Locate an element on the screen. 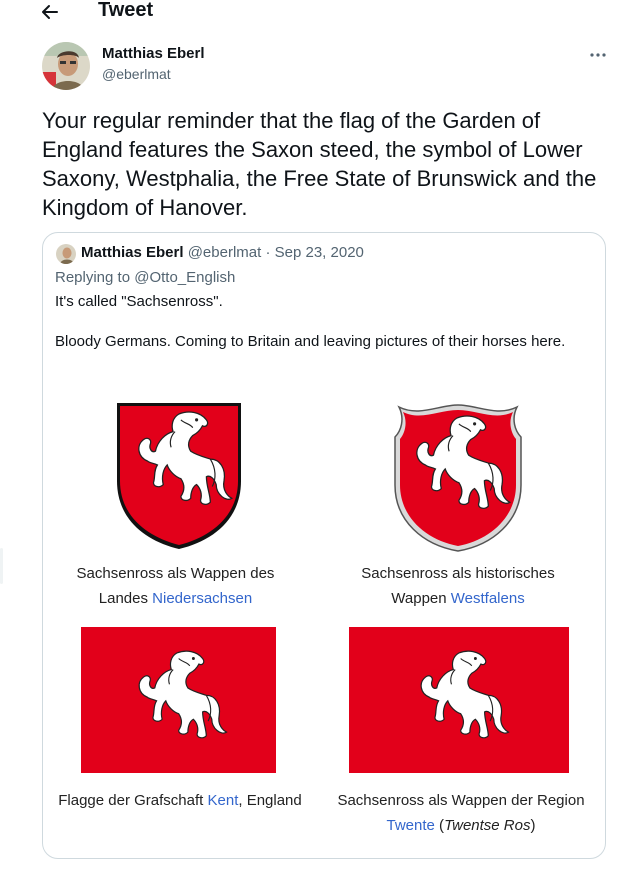 Image resolution: width=623 pixels, height=871 pixels. avatar is located at coordinates (66, 66).